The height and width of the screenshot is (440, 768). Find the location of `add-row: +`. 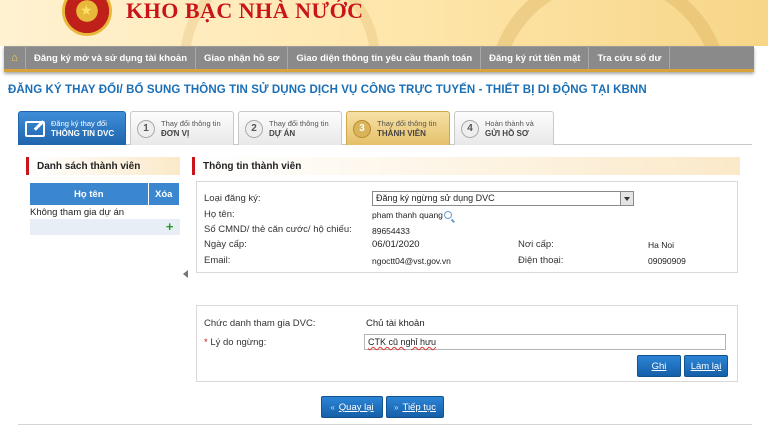

add-row: + is located at coordinates (105, 227).